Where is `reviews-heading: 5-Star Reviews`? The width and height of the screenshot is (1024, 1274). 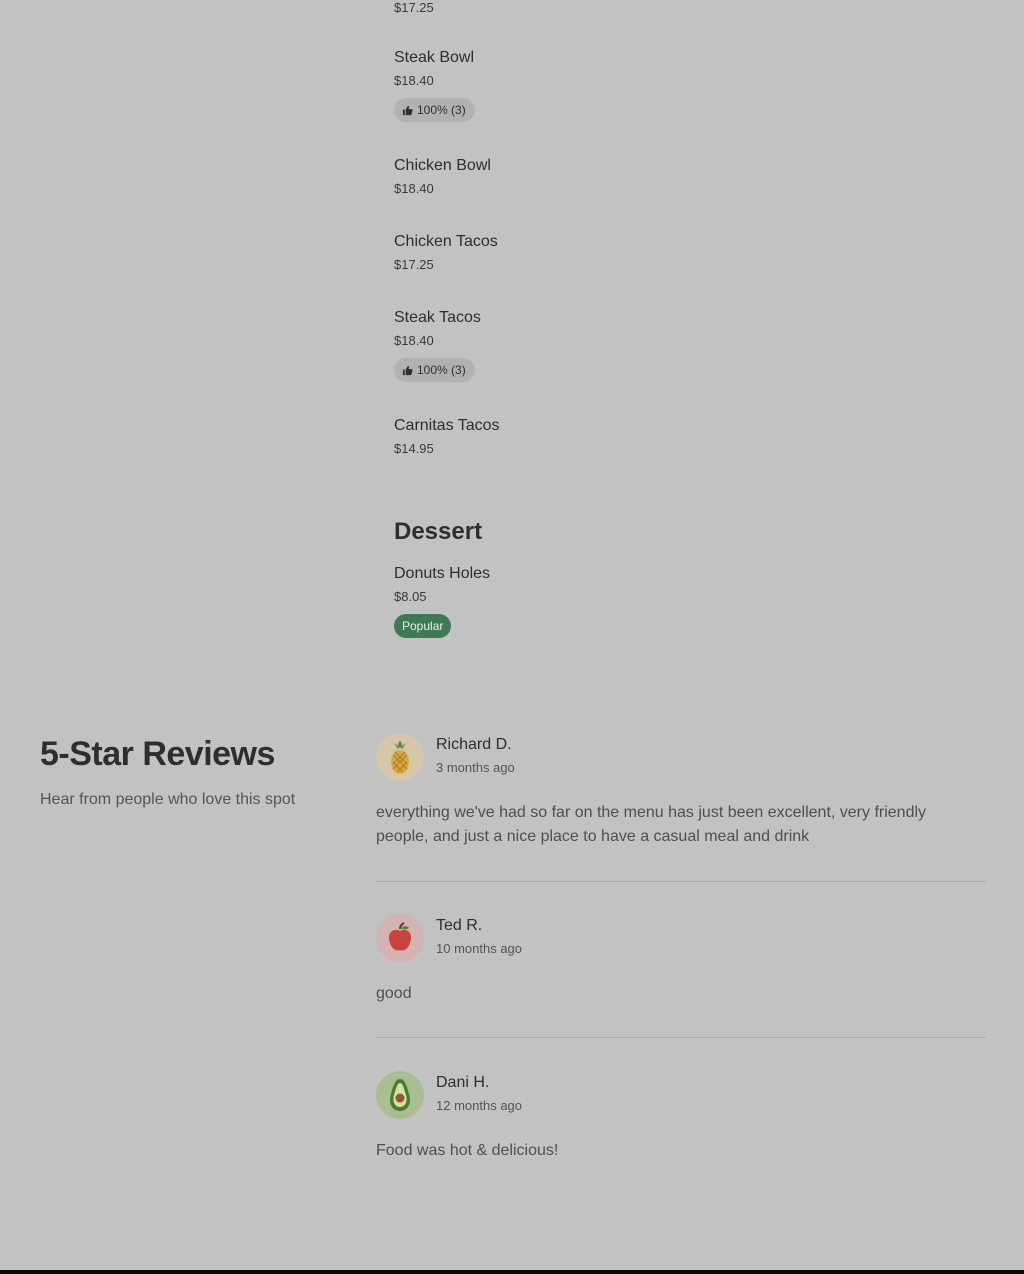 reviews-heading: 5-Star Reviews is located at coordinates (157, 754).